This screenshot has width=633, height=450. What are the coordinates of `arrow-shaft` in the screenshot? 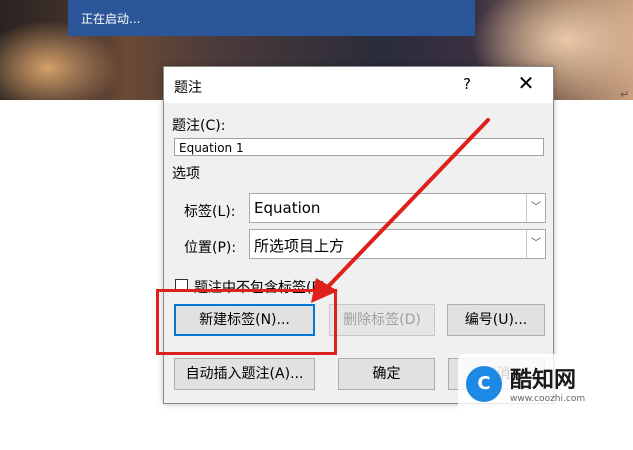 It's located at (404, 207).